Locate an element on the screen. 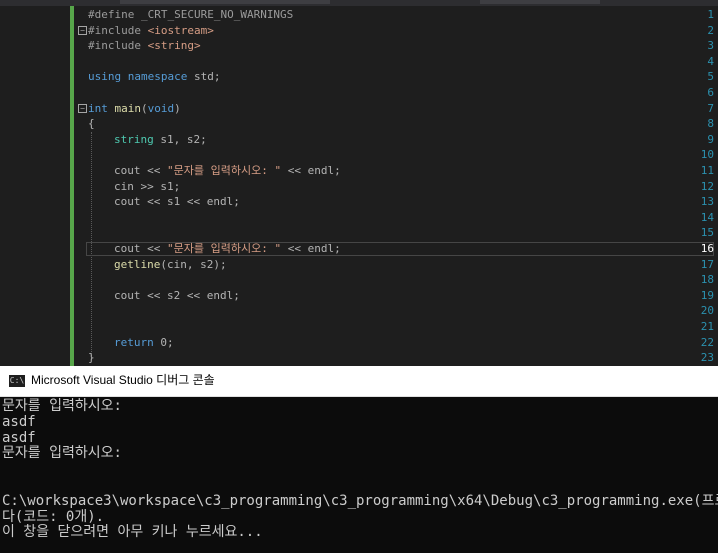 The height and width of the screenshot is (553, 718). code-line: } is located at coordinates (91, 358).